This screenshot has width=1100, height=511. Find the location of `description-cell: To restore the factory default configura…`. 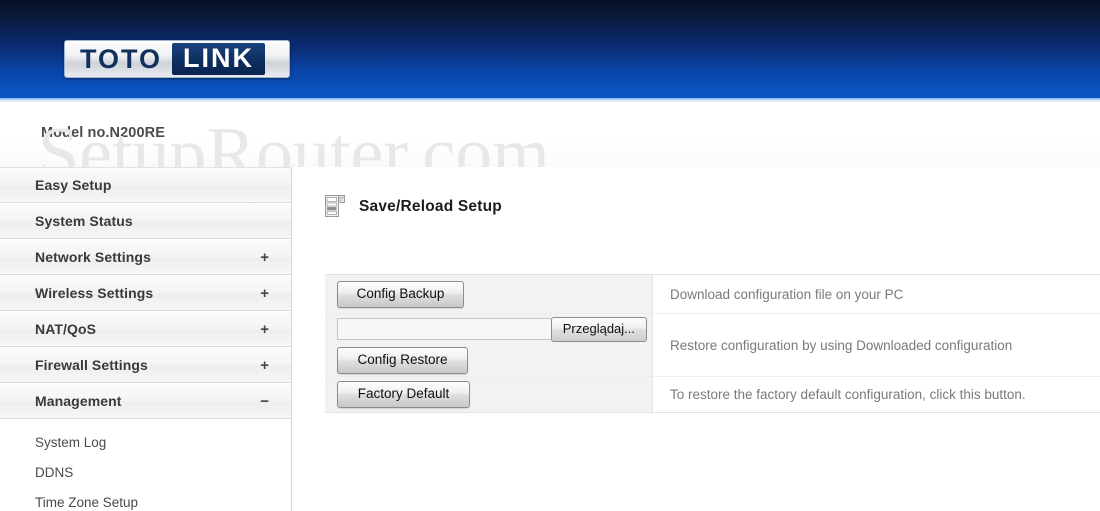

description-cell: To restore the factory default configura… is located at coordinates (848, 394).